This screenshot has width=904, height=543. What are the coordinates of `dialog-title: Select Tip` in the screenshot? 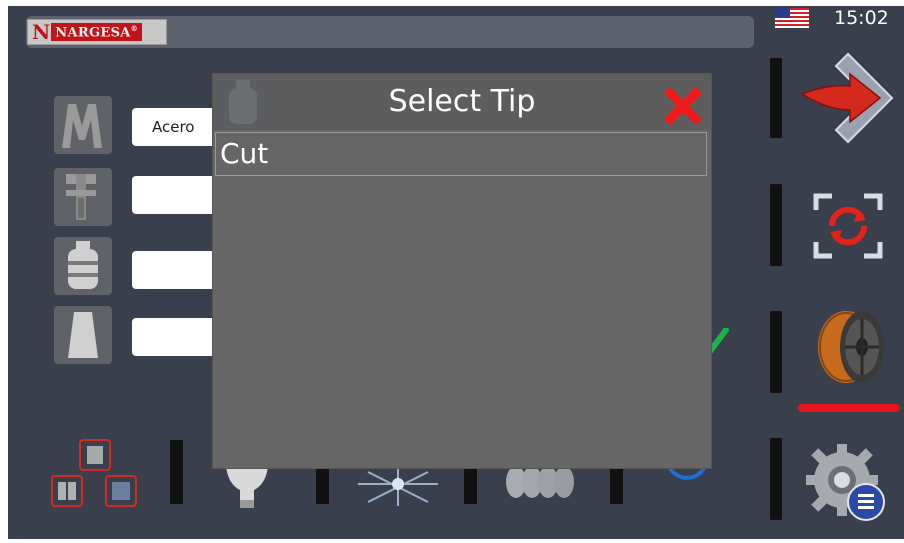 It's located at (462, 101).